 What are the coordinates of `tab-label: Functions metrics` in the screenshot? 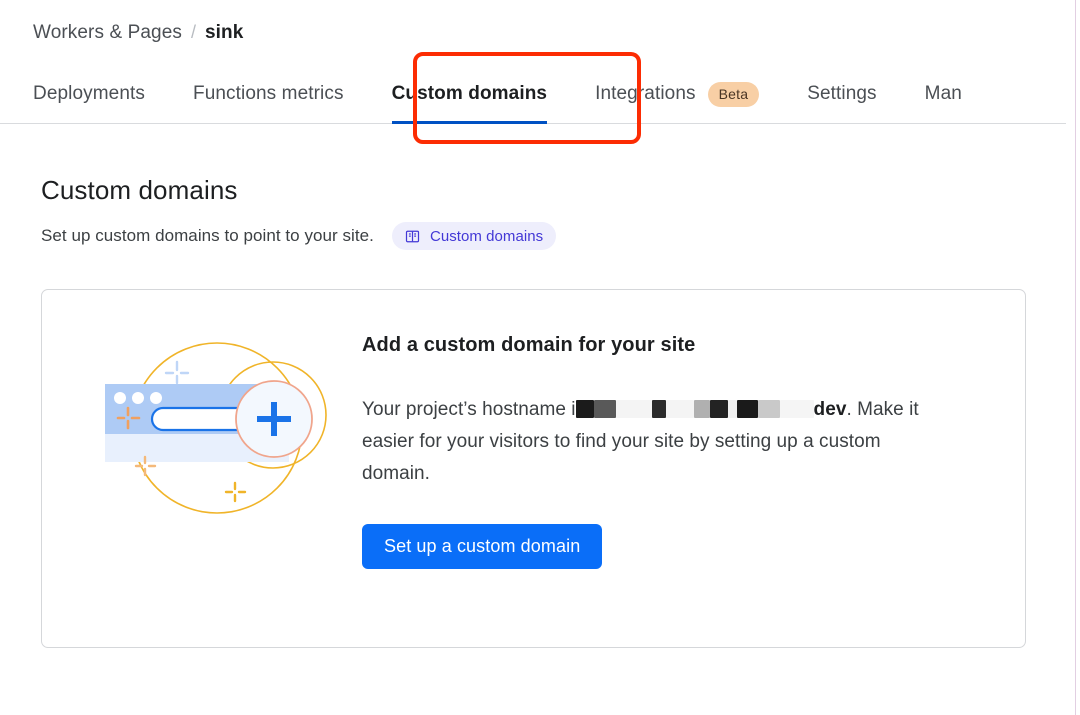 It's located at (268, 93).